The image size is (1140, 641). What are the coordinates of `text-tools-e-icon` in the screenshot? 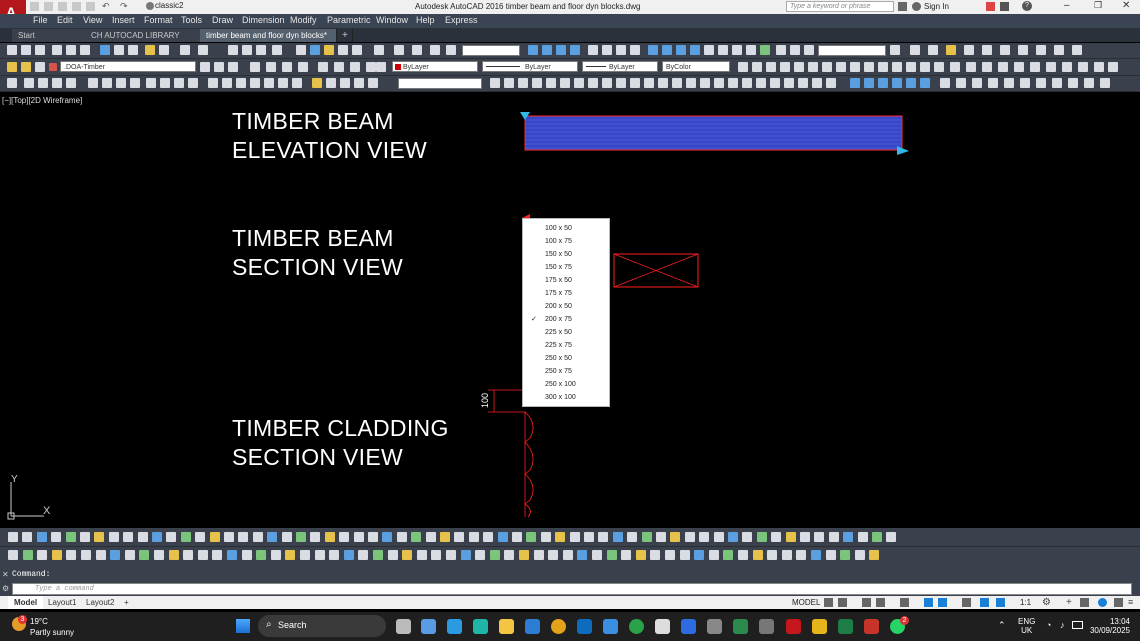 It's located at (799, 67).